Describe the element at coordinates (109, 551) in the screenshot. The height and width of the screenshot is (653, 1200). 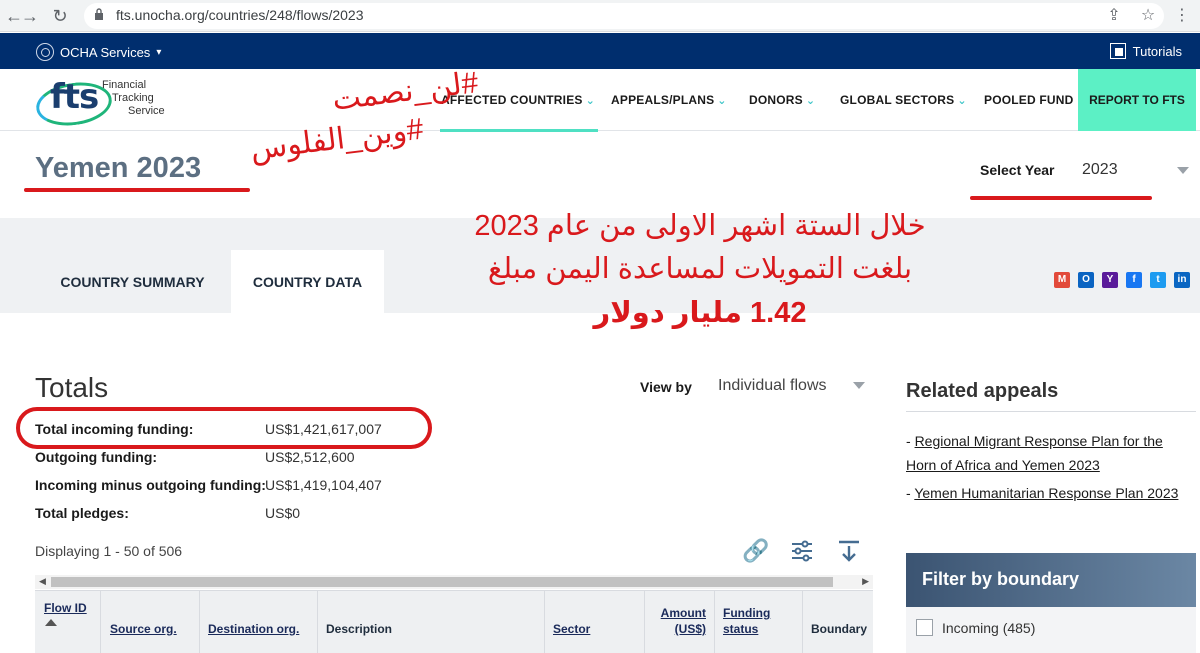
I see `displaying-count: Displaying 1 - 50 of 506` at that location.